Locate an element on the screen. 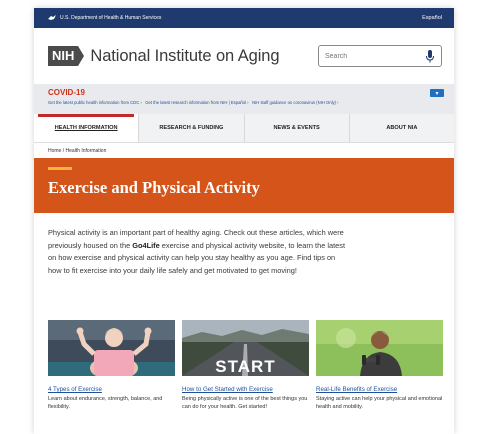 The image size is (487, 434). breadcrumb-home: Home is located at coordinates (54, 151).